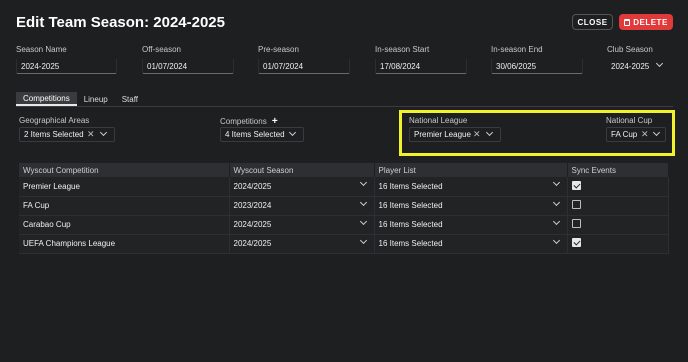 The height and width of the screenshot is (362, 688). I want to click on competition-cell: FA Cup, so click(124, 206).